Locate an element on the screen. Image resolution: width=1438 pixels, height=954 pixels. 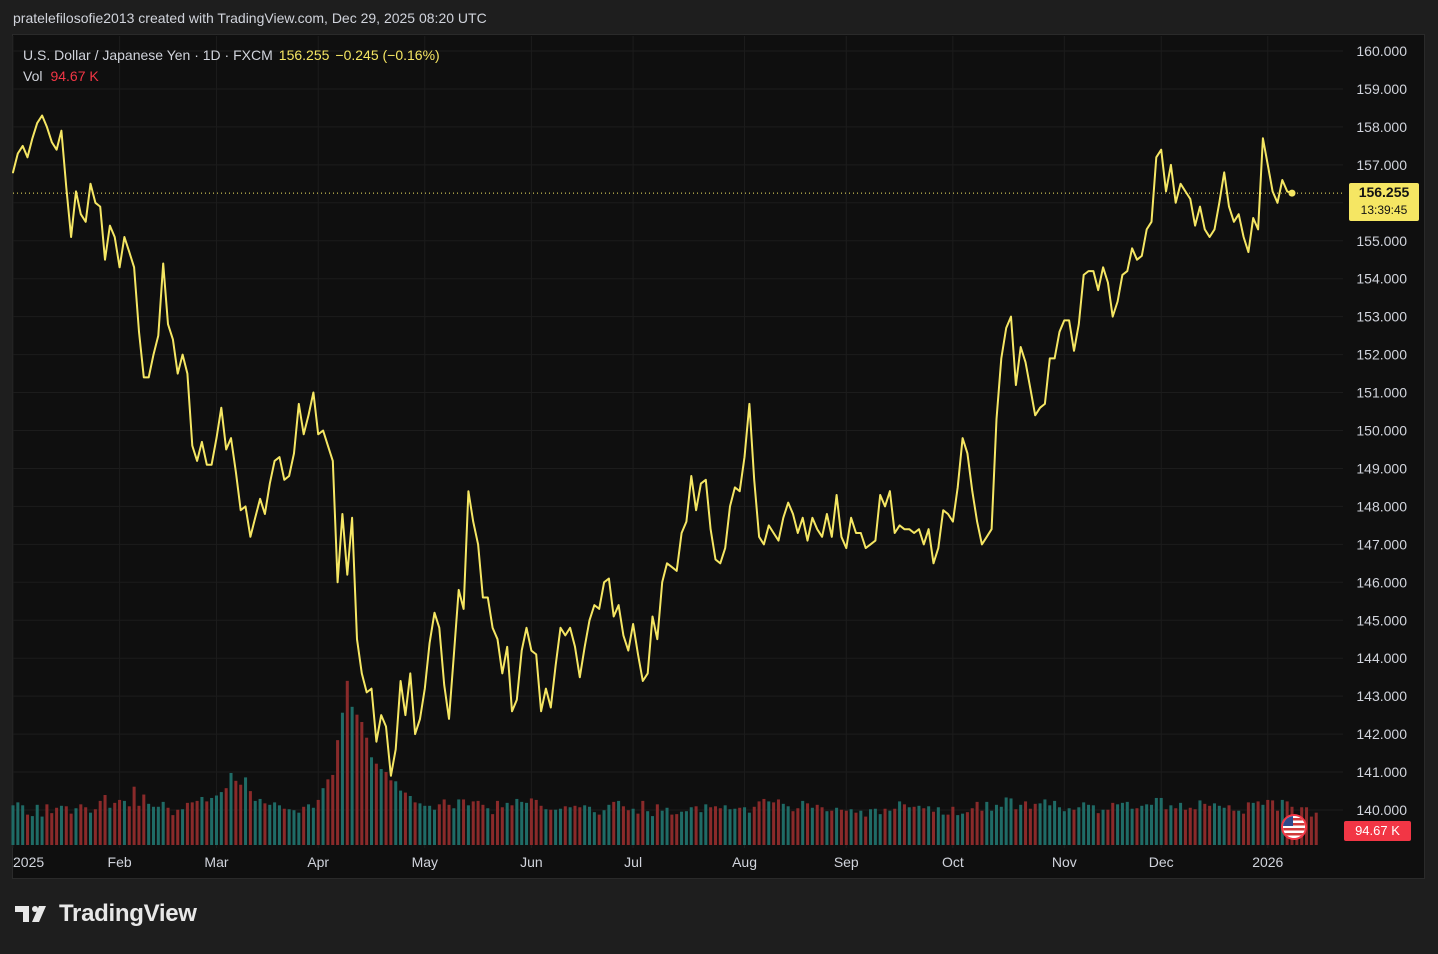
x-tick-label: 2025 is located at coordinates (28, 862).